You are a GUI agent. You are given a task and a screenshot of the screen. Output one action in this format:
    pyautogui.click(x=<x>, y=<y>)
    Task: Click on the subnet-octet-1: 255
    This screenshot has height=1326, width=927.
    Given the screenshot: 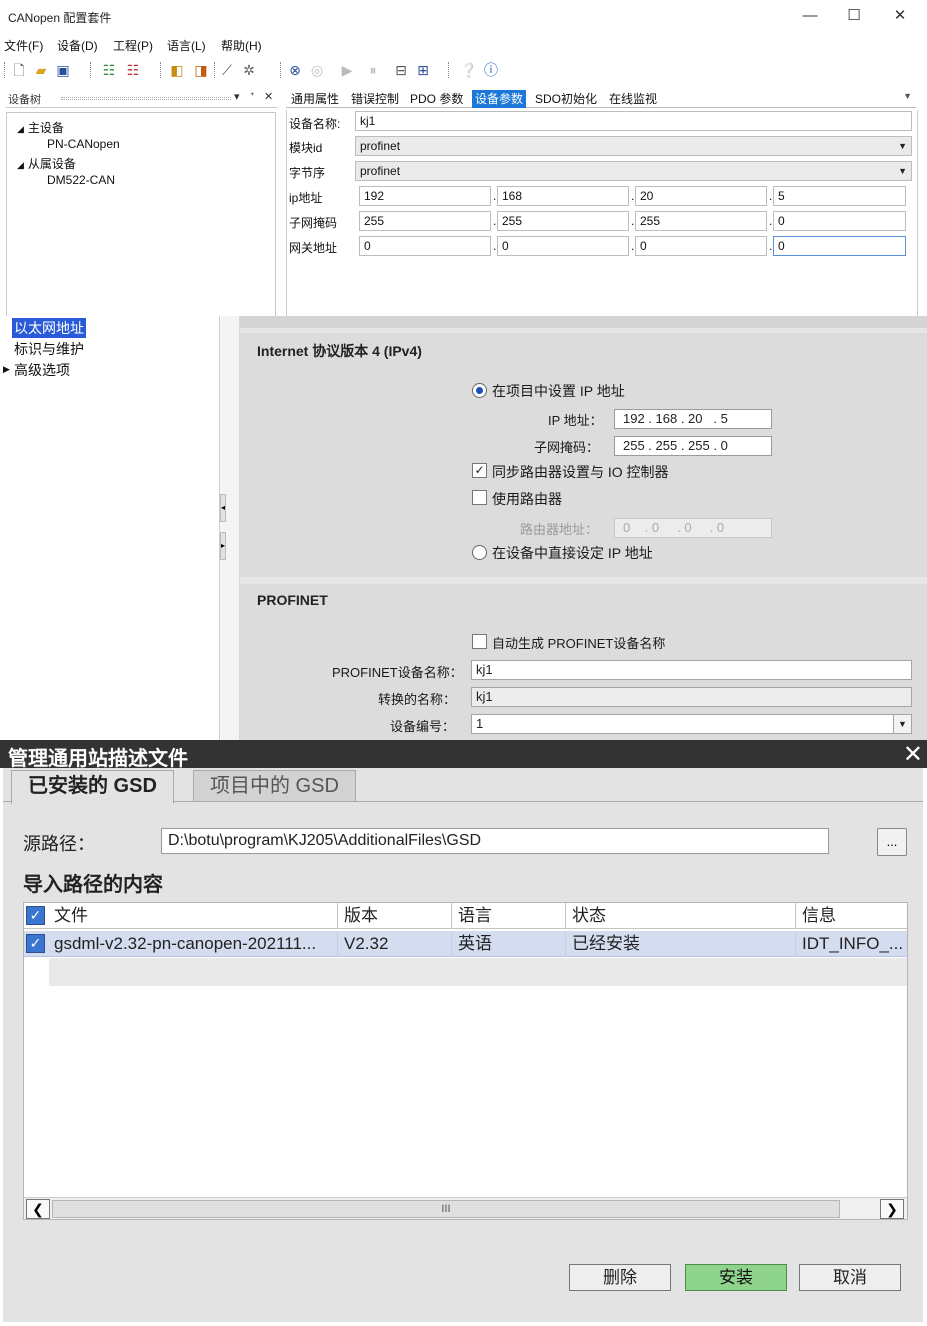 What is the action you would take?
    pyautogui.click(x=425, y=221)
    